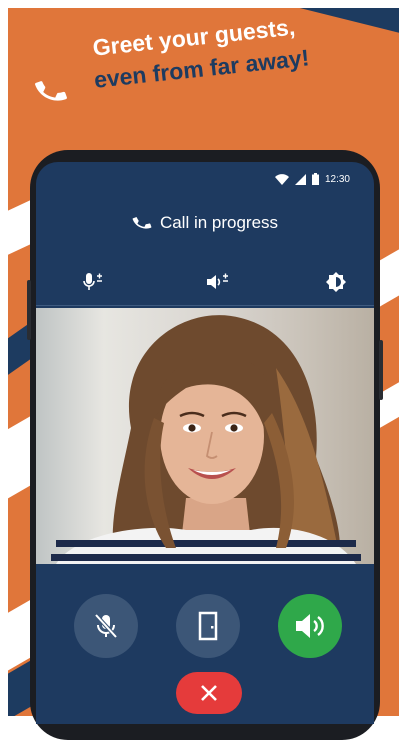 This screenshot has width=407, height=740. I want to click on door-icon, so click(208, 626).